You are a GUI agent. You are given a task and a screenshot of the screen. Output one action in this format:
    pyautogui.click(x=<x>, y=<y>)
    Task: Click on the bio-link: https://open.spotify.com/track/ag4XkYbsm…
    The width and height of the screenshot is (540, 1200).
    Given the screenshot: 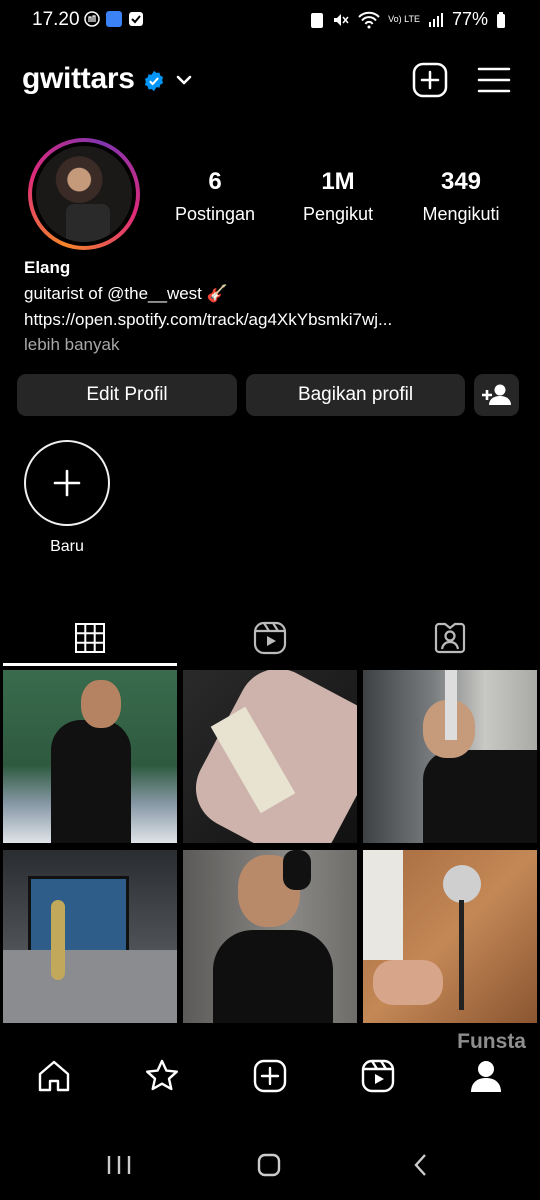 What is the action you would take?
    pyautogui.click(x=208, y=320)
    